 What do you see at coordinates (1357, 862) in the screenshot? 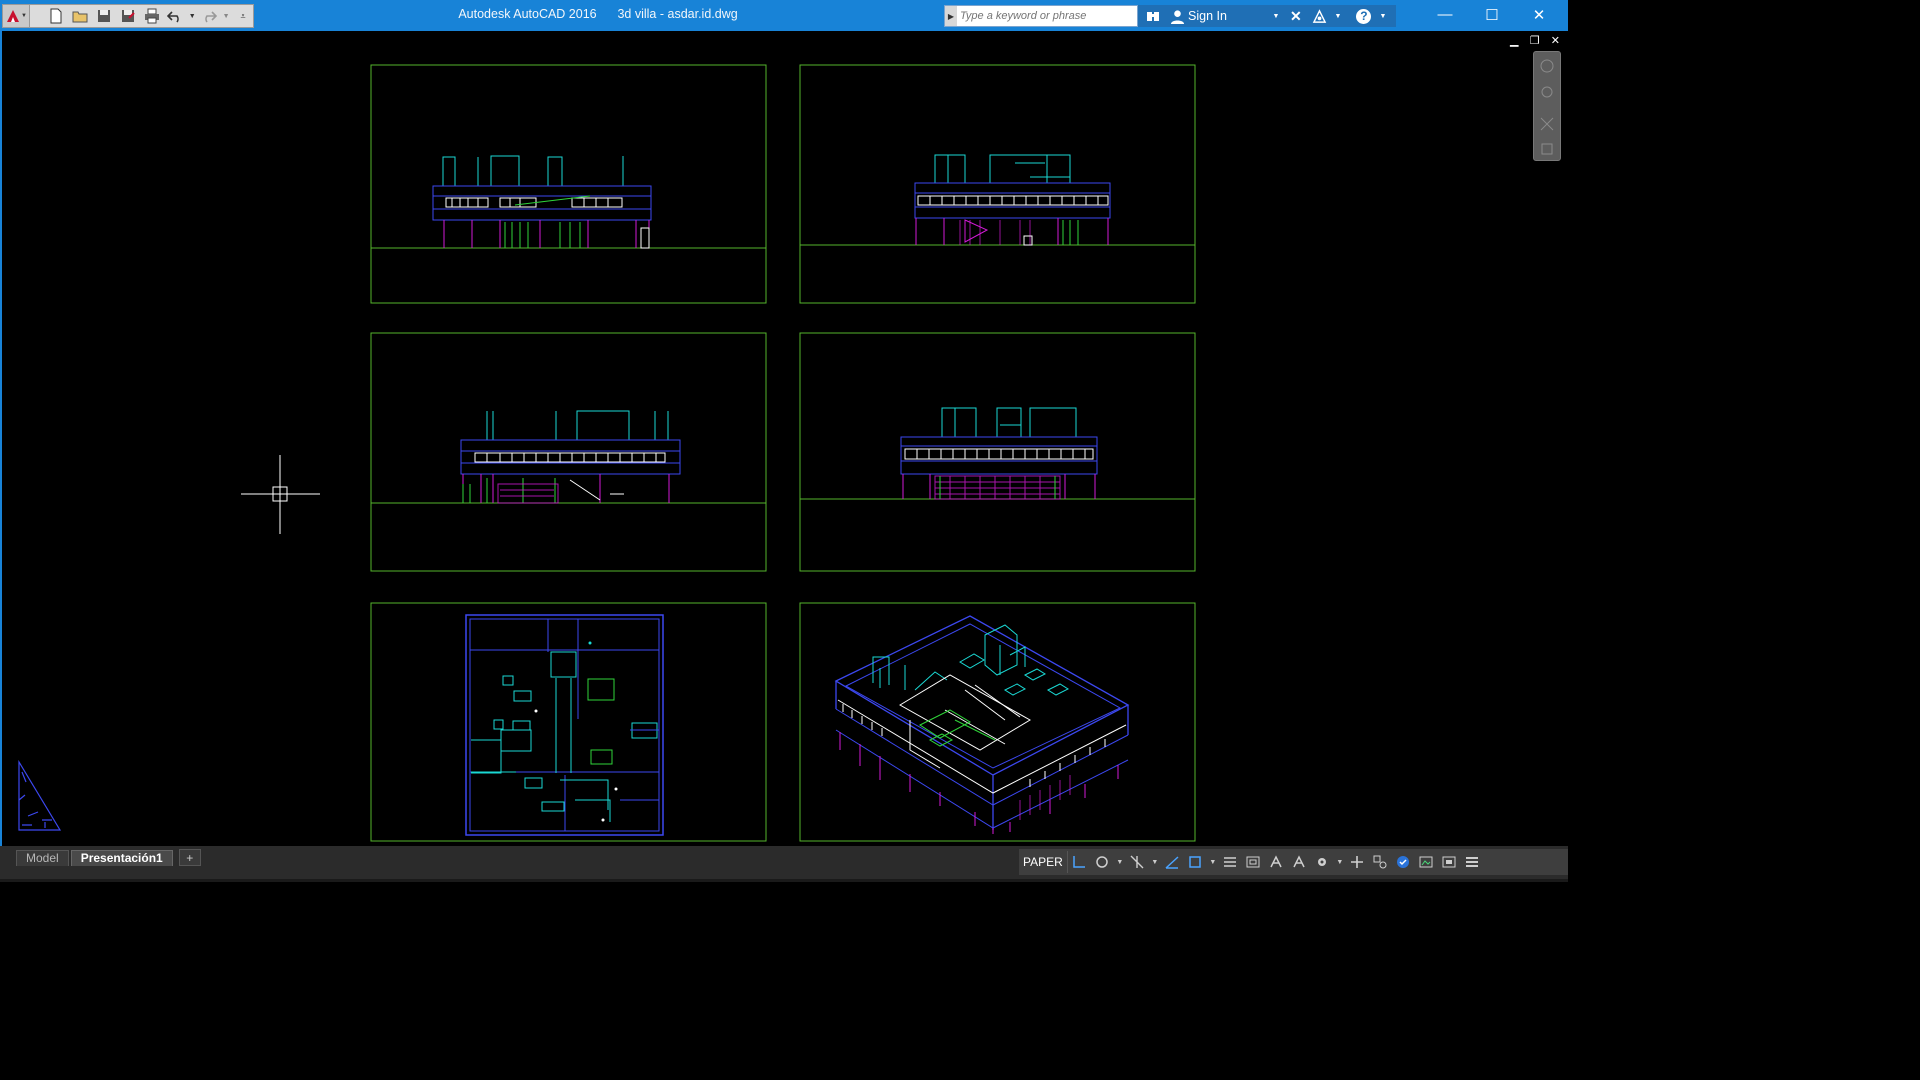
I see `annotation-monitor-icon` at bounding box center [1357, 862].